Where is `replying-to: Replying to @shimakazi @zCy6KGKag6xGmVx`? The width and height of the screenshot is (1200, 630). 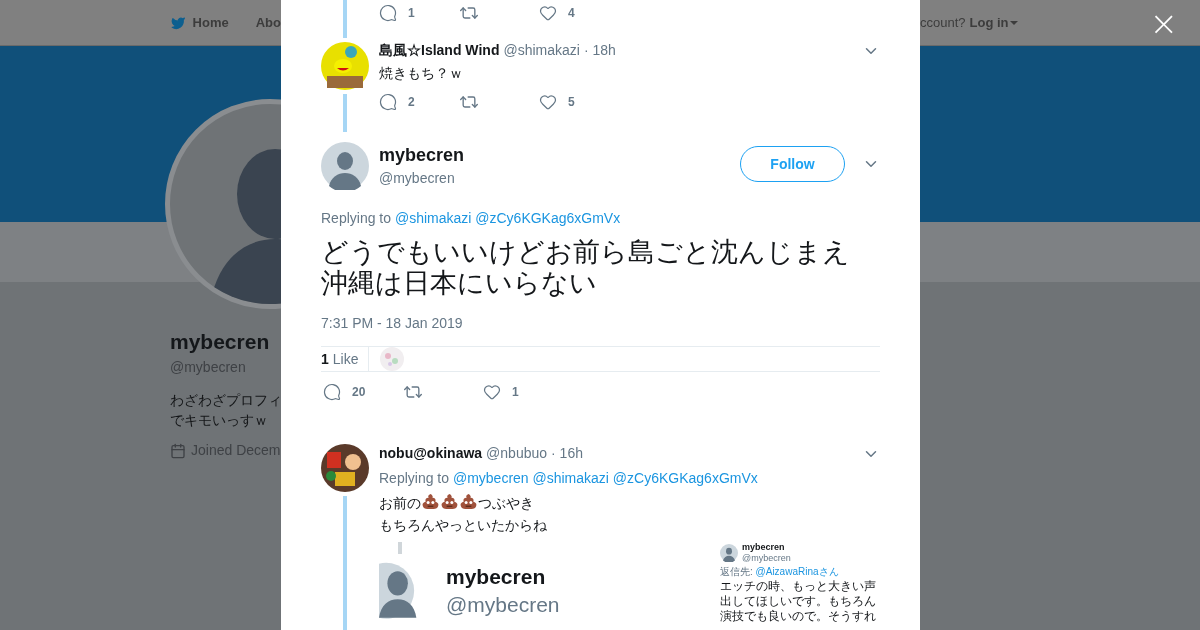 replying-to: Replying to @shimakazi @zCy6KGKag6xGmVx is located at coordinates (471, 218).